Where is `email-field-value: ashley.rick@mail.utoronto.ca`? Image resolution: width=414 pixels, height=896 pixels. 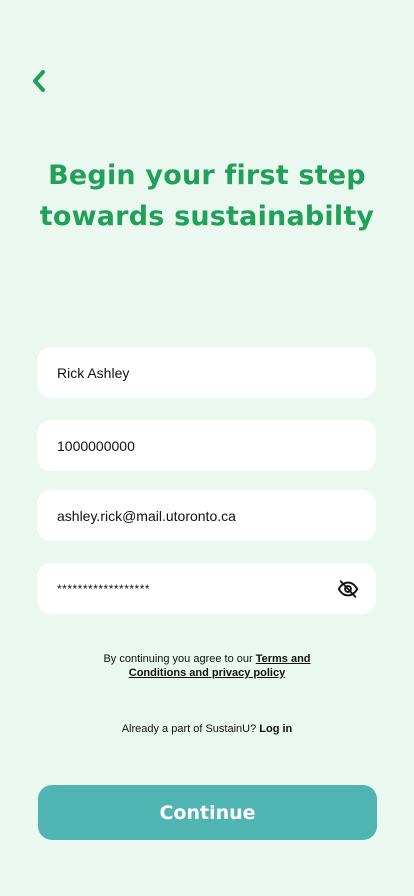
email-field-value: ashley.rick@mail.utoronto.ca is located at coordinates (146, 515).